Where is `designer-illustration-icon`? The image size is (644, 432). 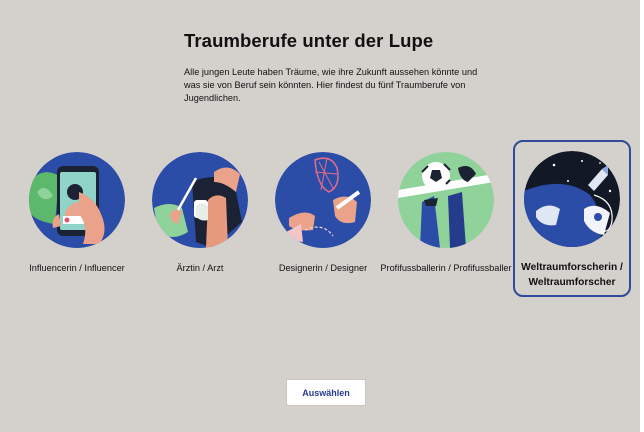
designer-illustration-icon is located at coordinates (323, 200).